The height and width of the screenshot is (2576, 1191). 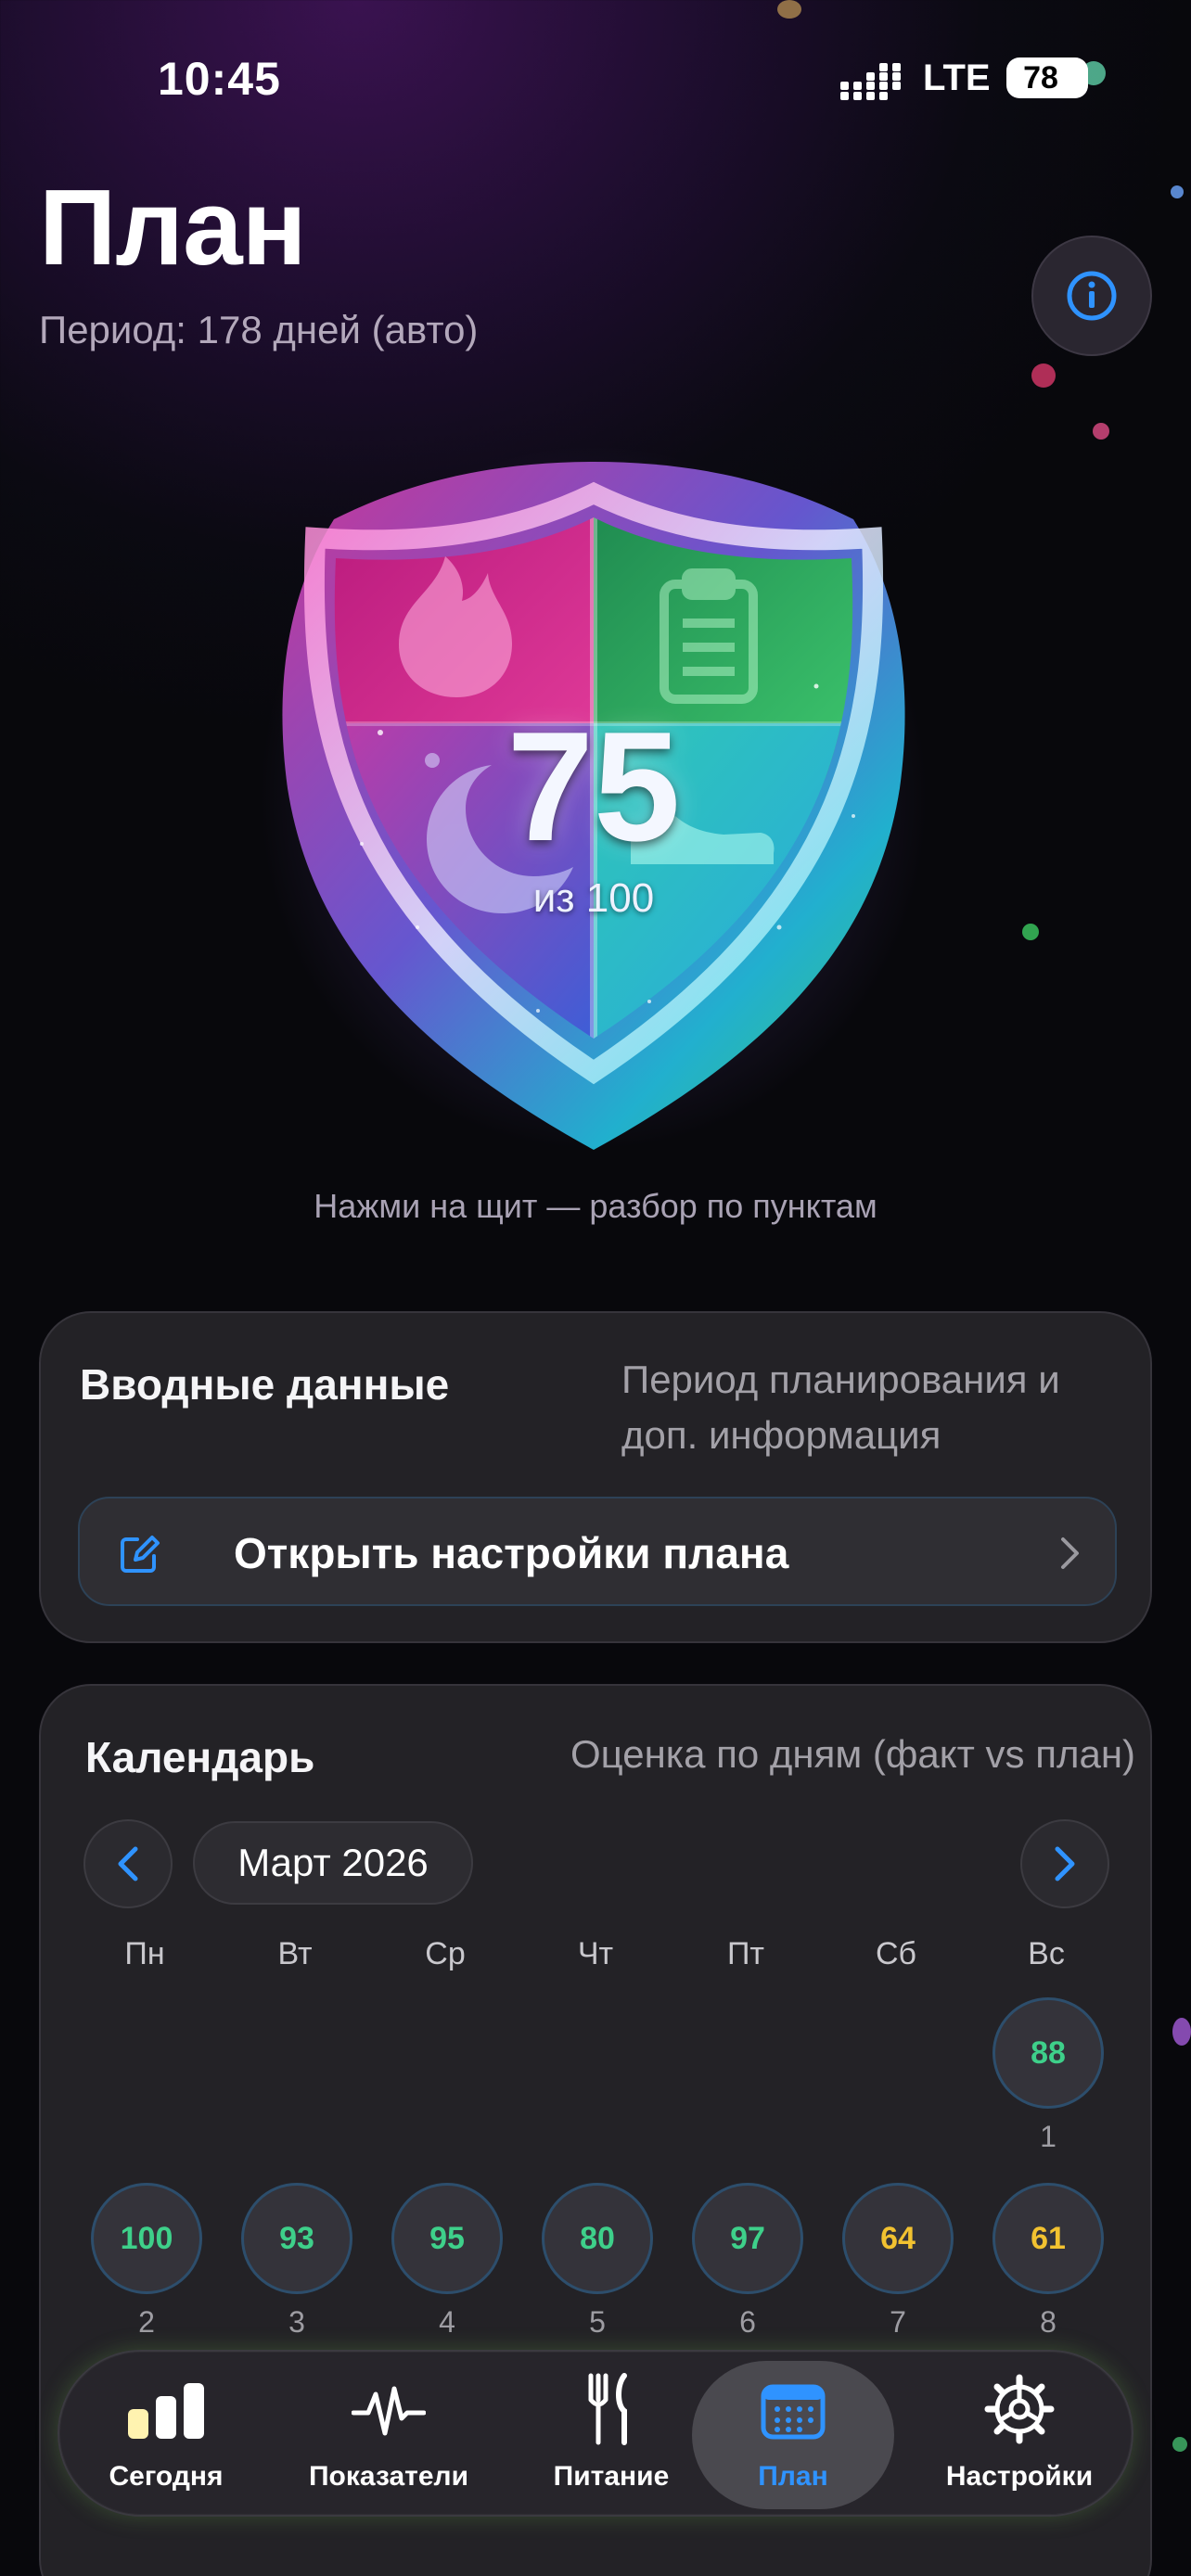 What do you see at coordinates (898, 2322) in the screenshot?
I see `calendar-day-number: 7` at bounding box center [898, 2322].